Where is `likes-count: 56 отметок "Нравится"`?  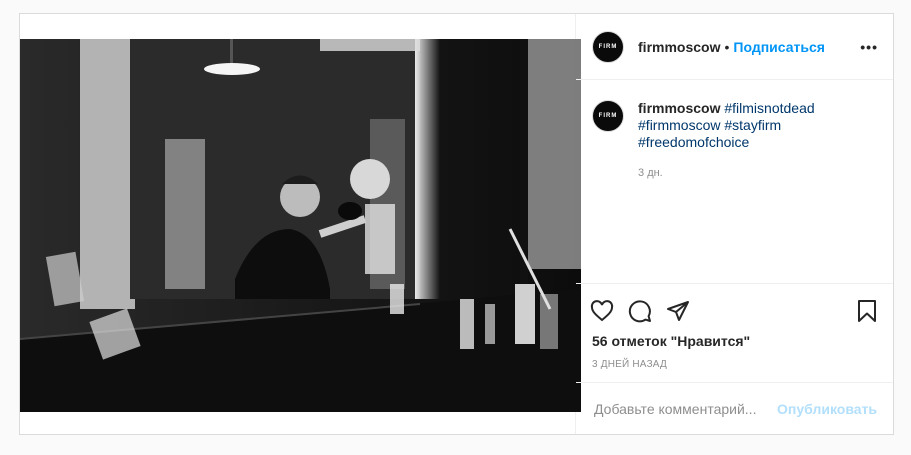
likes-count: 56 отметок "Нравится" is located at coordinates (734, 338).